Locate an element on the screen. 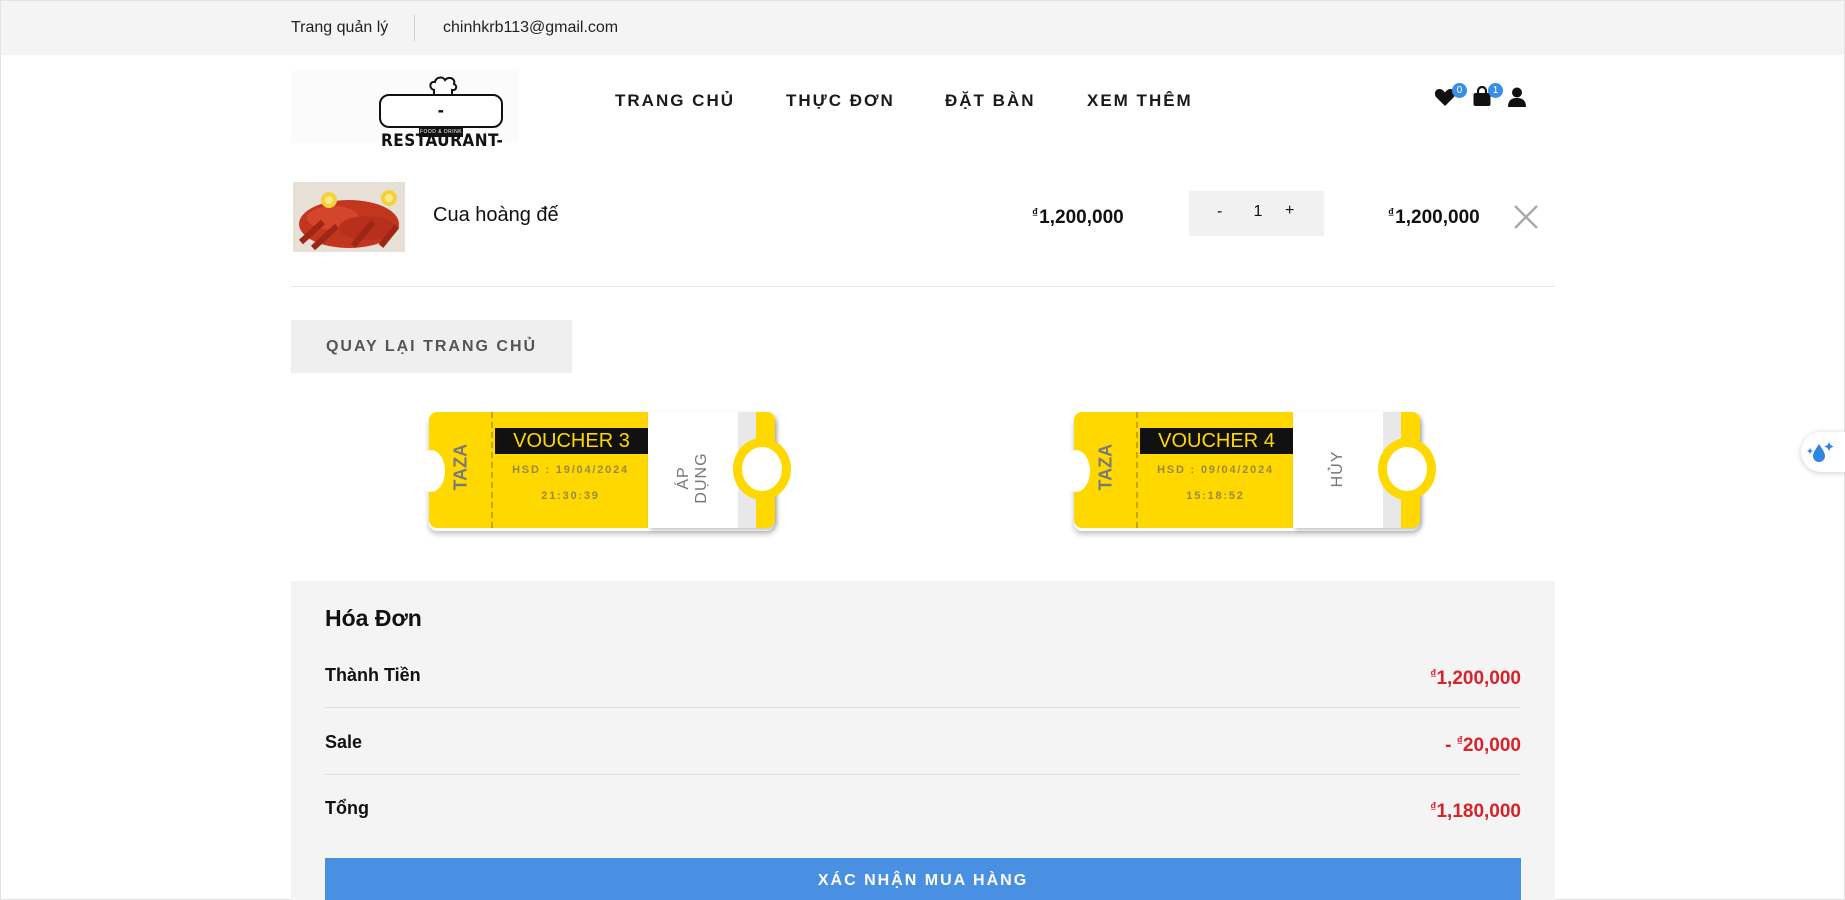 This screenshot has width=1845, height=900. voucher-expiry: HSD : 09/04/2024 is located at coordinates (1215, 470).